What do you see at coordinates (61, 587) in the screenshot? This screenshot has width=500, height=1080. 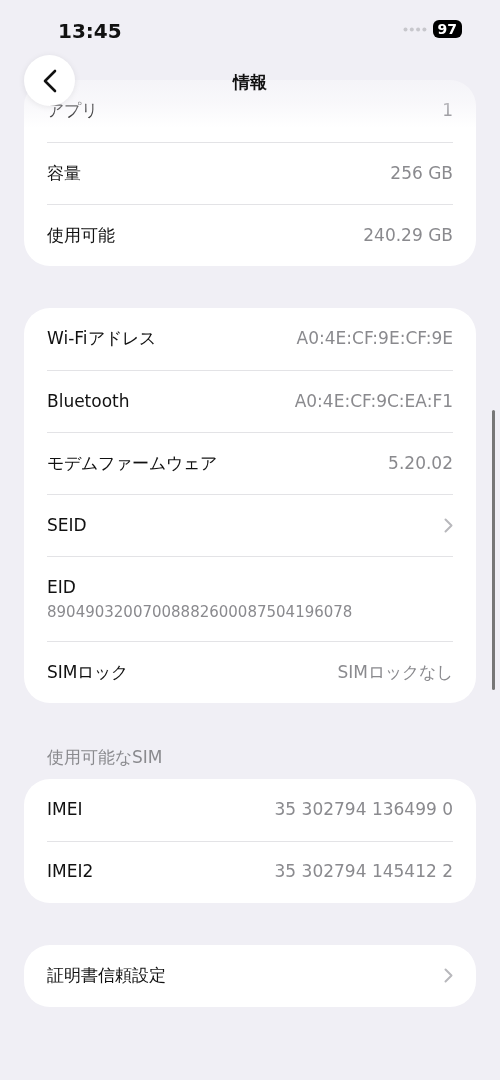 I see `row-label: EID` at bounding box center [61, 587].